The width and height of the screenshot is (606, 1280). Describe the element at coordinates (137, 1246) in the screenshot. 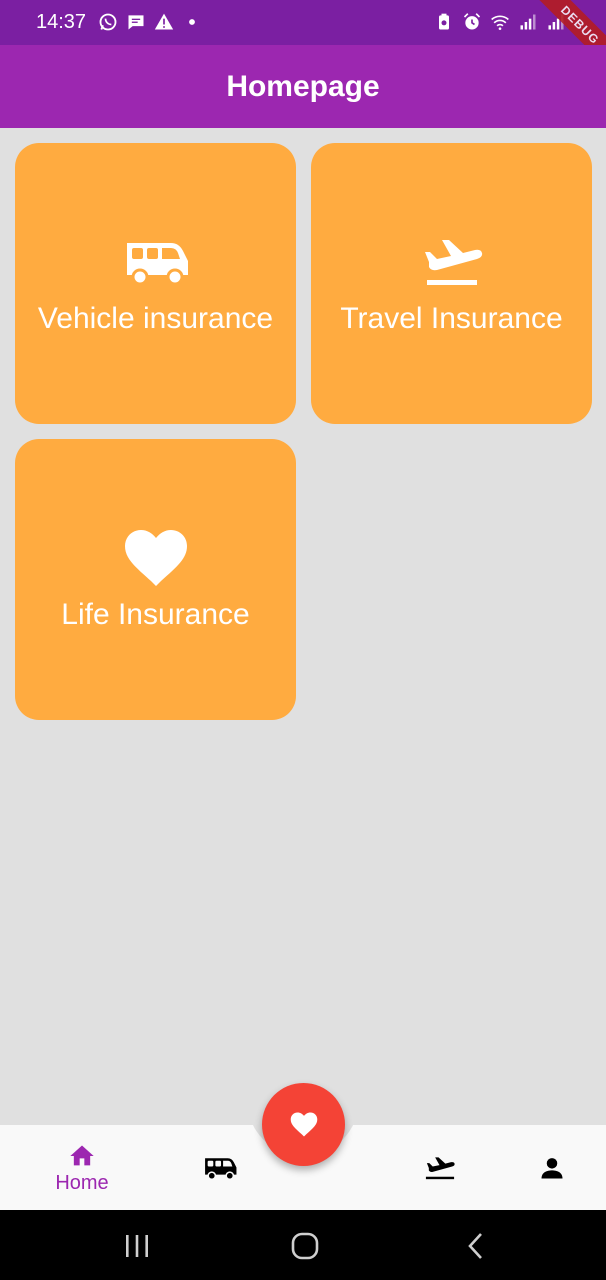

I see `recents-icon` at that location.